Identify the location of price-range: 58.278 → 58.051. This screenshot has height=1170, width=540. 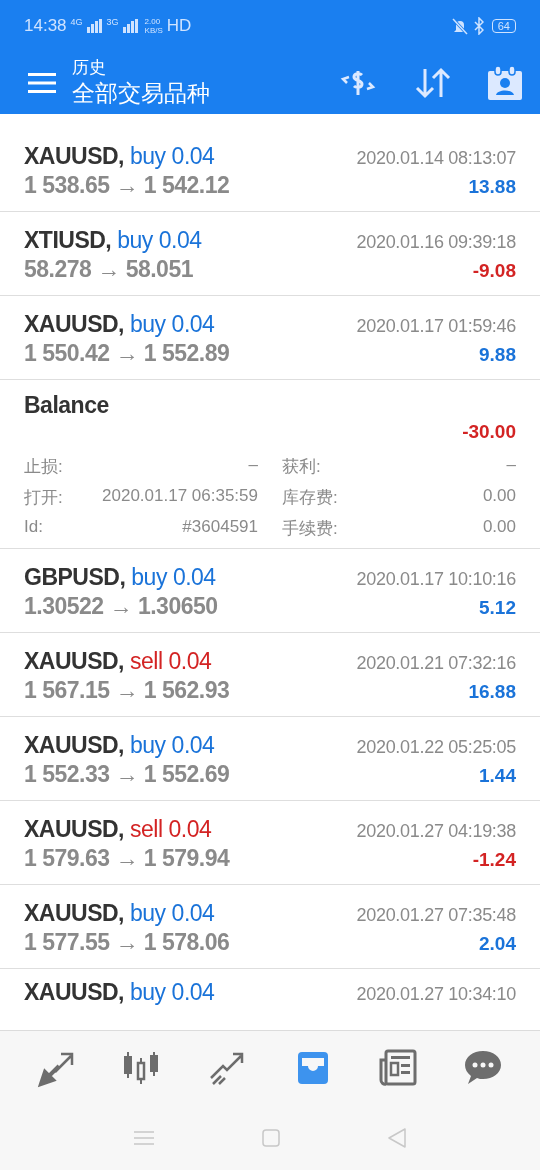
(108, 269).